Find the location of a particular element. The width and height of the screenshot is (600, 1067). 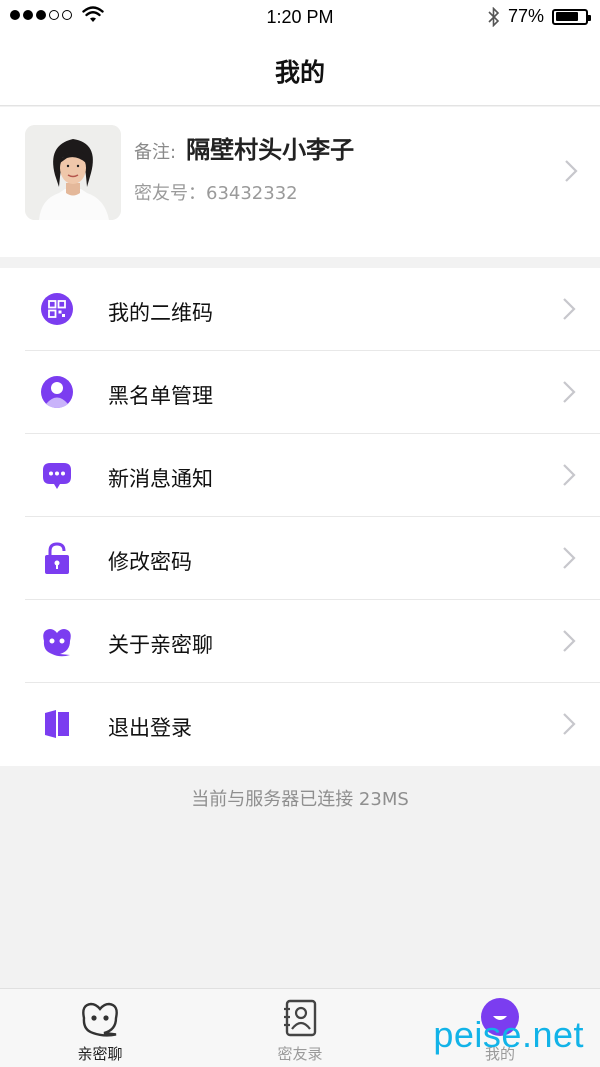

note-row: 备注: 隔壁村头小李子 is located at coordinates (244, 147).